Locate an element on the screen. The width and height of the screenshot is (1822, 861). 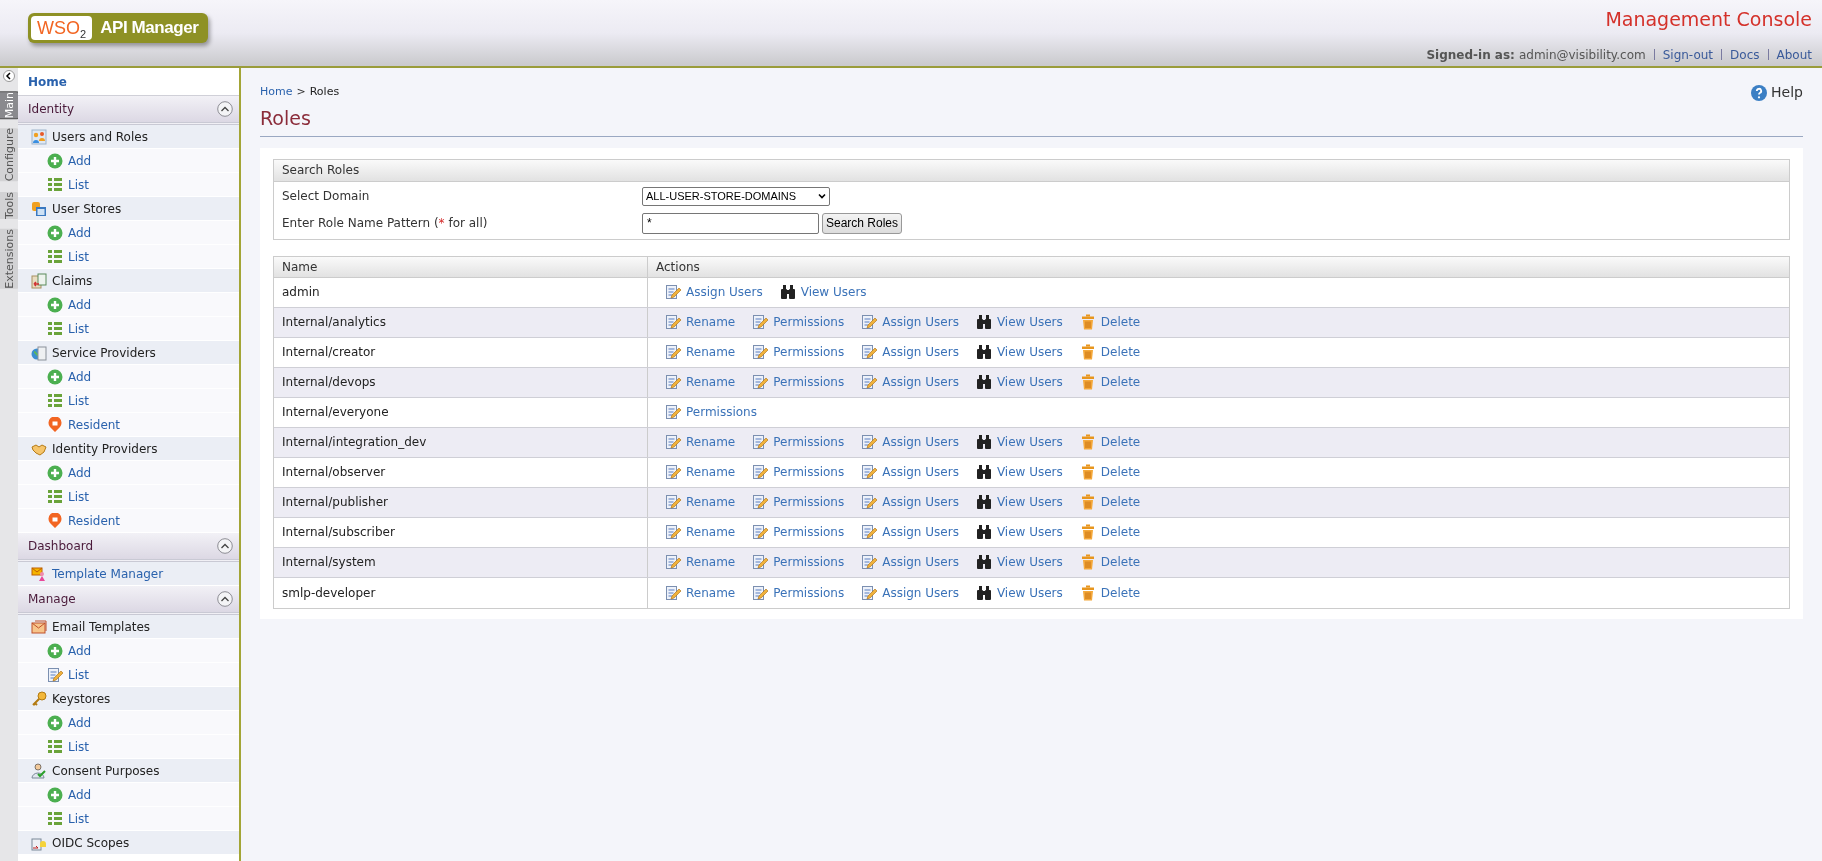
menu-category: OIDC Scopes is located at coordinates (128, 843).